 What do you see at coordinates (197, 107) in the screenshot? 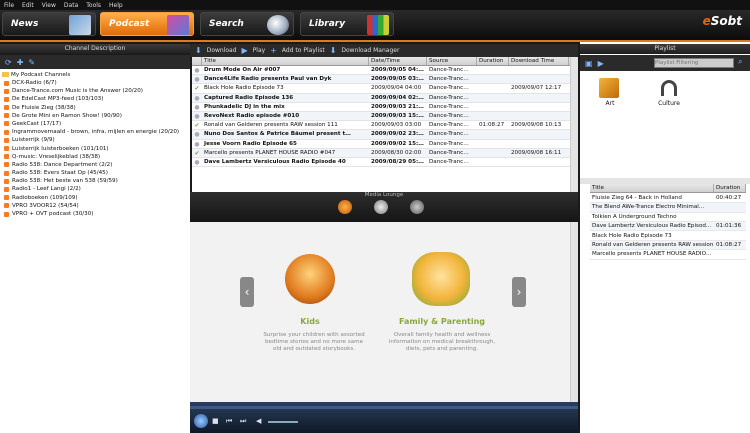
I see `new-episode-icon: ●` at bounding box center [197, 107].